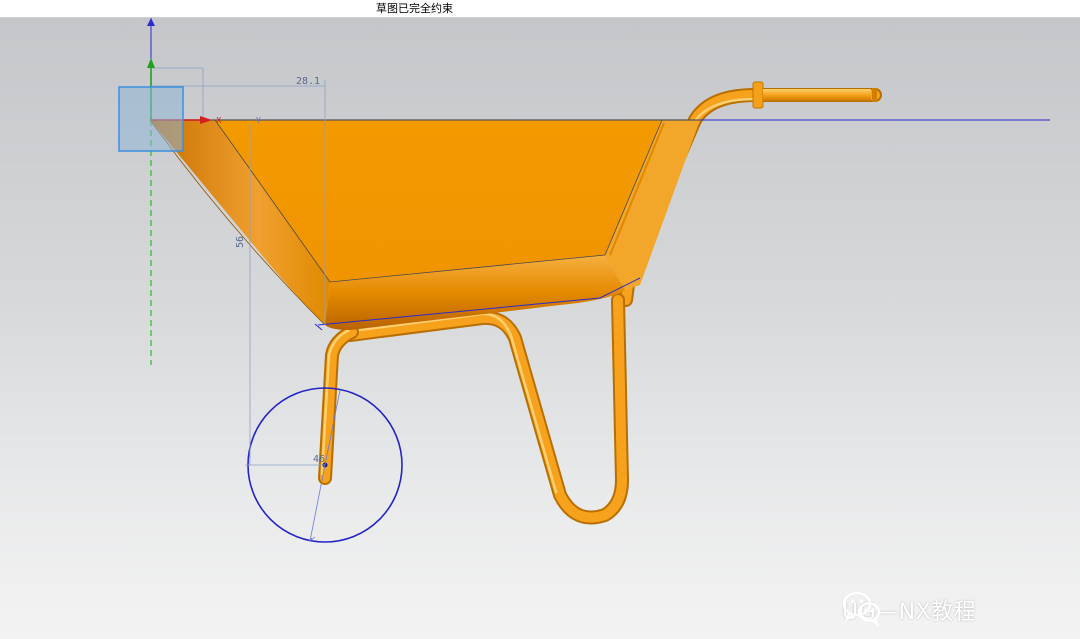 This screenshot has width=1080, height=639. Describe the element at coordinates (240, 242) in the screenshot. I see `dimension-vertical: 56` at that location.